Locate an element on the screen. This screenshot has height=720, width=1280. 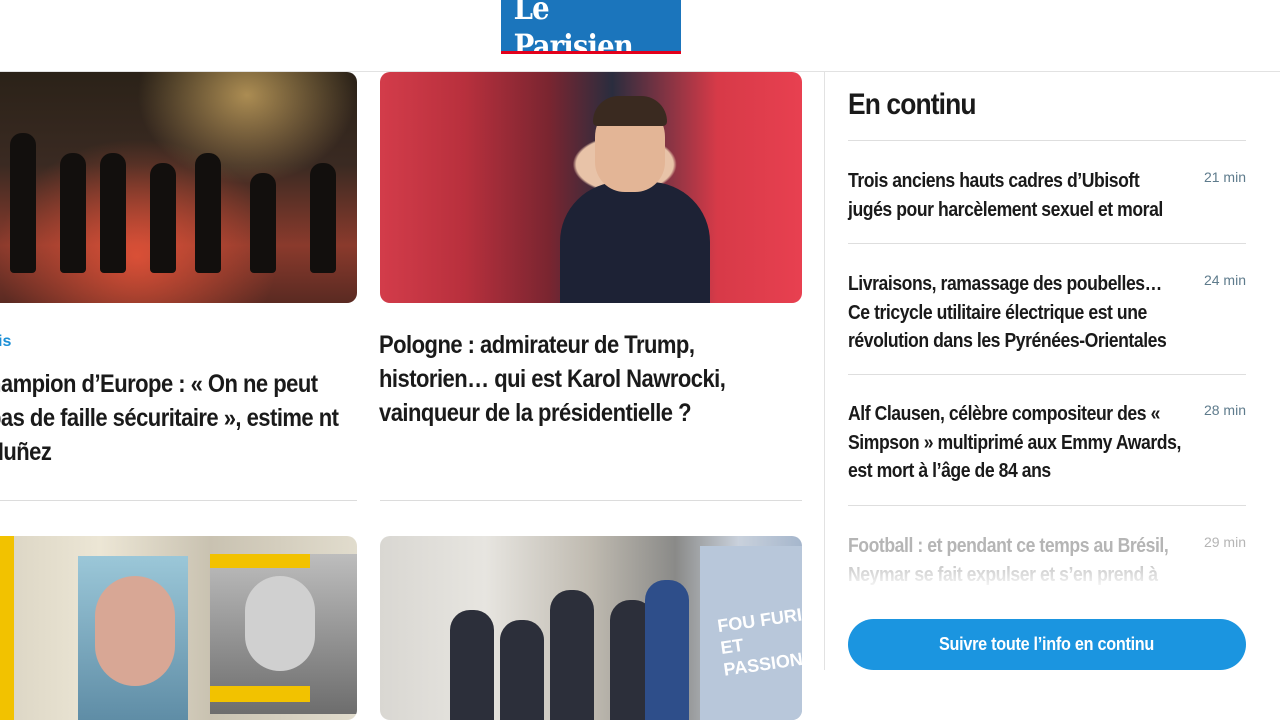
article-kicker: is is located at coordinates (5, 342).